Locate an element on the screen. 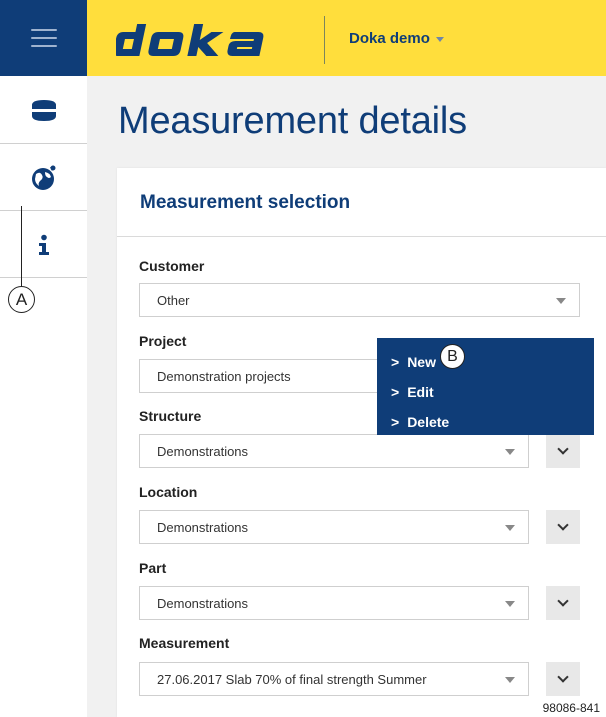  info-icon is located at coordinates (43, 244).